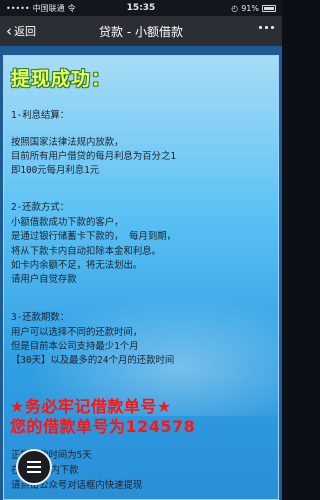 This screenshot has width=320, height=500. Describe the element at coordinates (67, 142) in the screenshot. I see `section1-line: 按照国家法律法规内放款，` at that location.